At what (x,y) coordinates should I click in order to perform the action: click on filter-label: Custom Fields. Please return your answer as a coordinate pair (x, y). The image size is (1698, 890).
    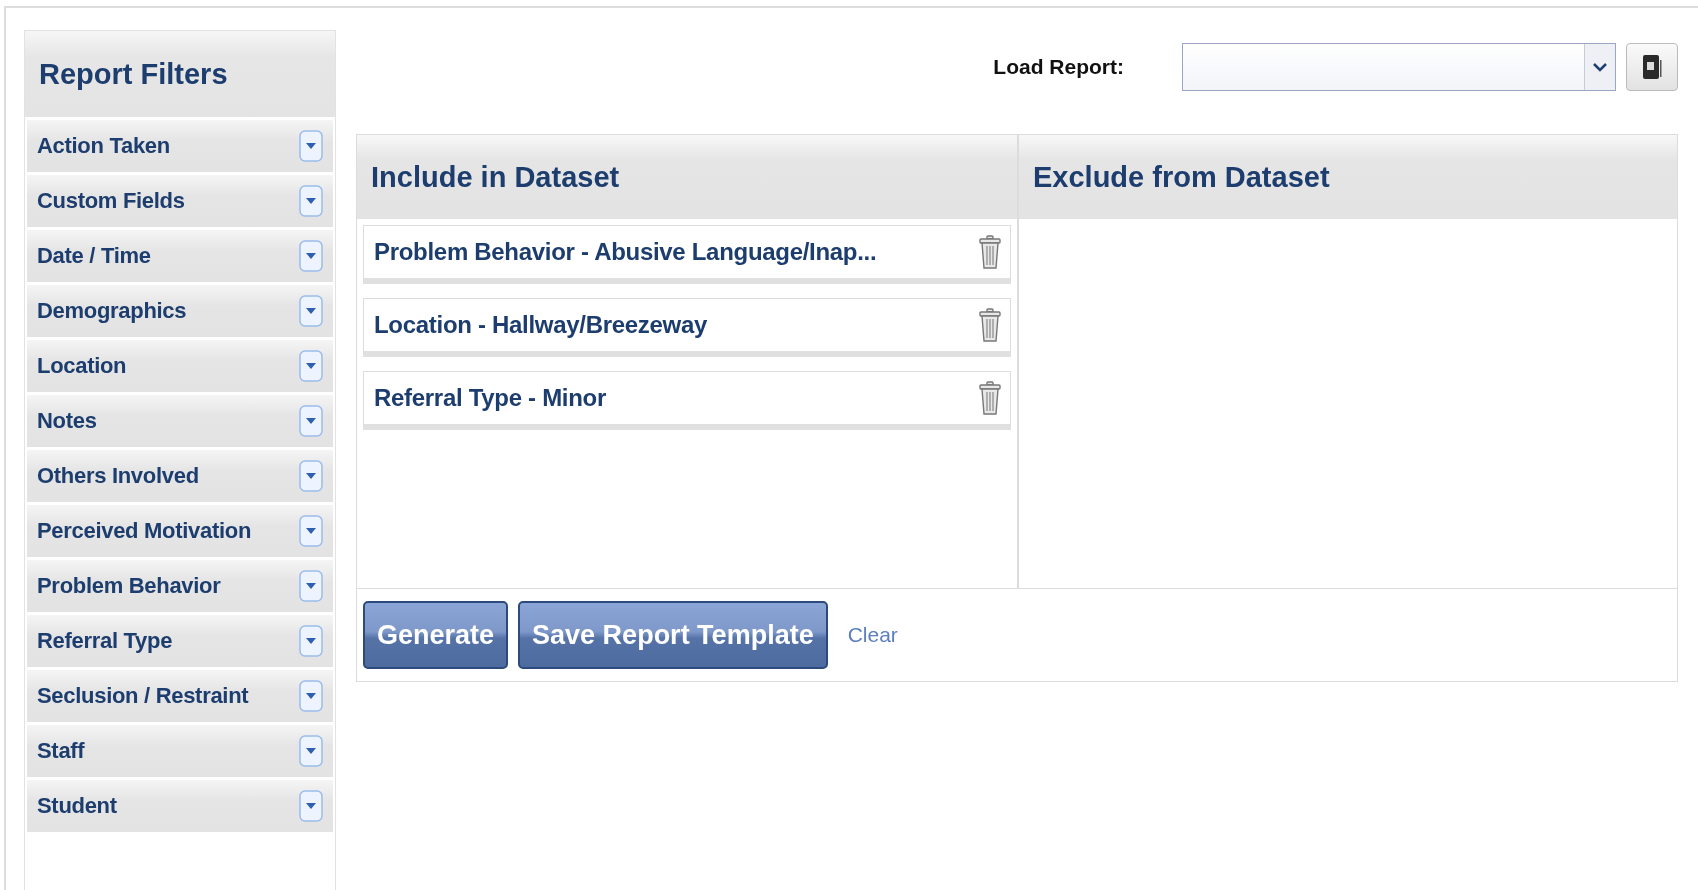
    Looking at the image, I should click on (111, 201).